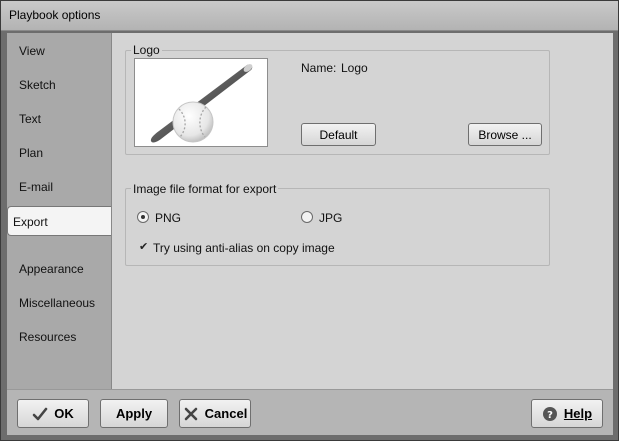 The image size is (619, 441). I want to click on png-radio, so click(143, 217).